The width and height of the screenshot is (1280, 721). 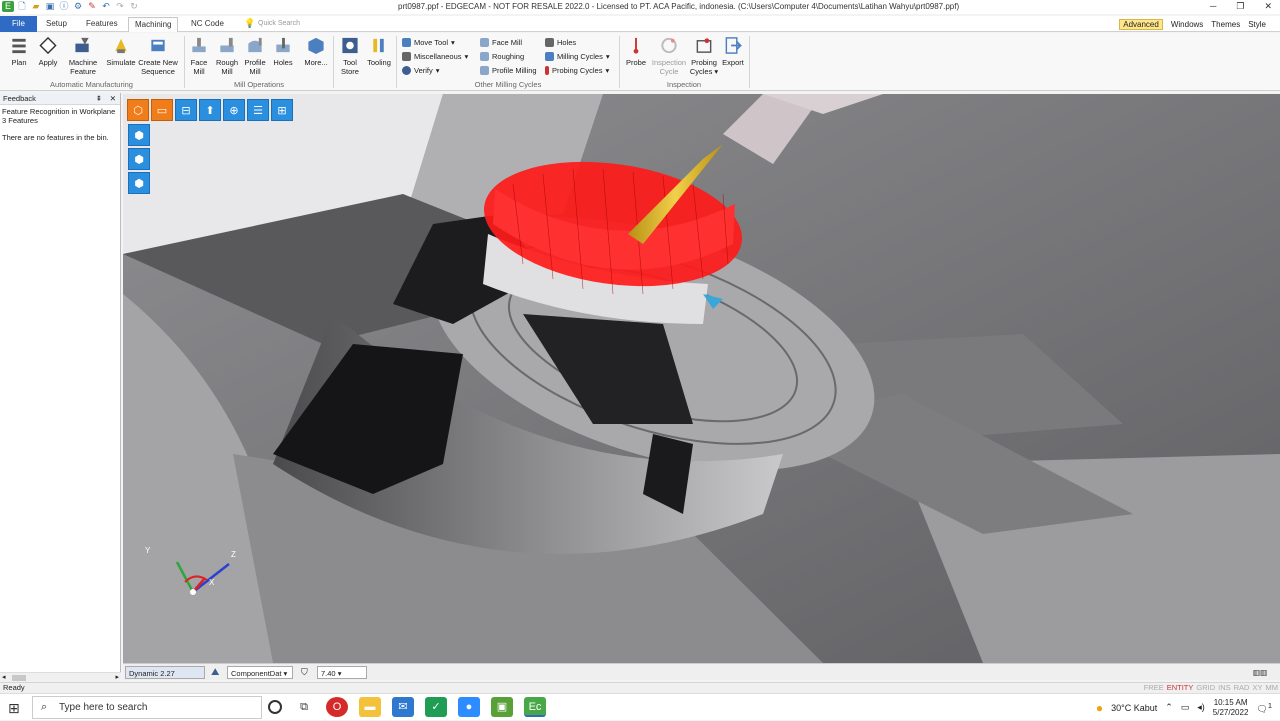 I want to click on tab-machining: Machining, so click(x=153, y=24).